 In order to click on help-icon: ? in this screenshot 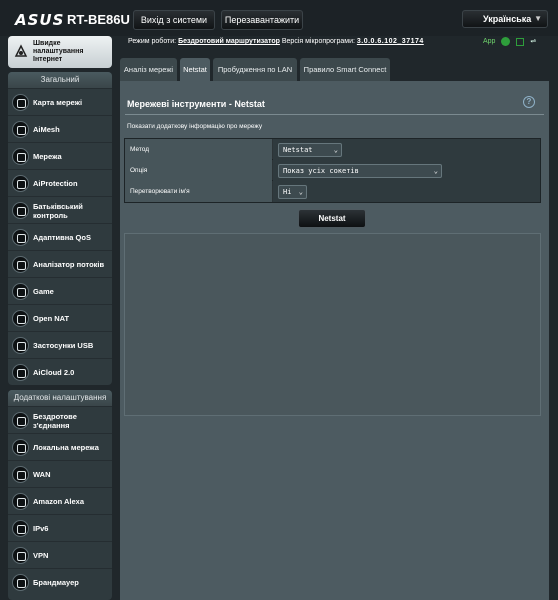, I will do `click(529, 102)`.